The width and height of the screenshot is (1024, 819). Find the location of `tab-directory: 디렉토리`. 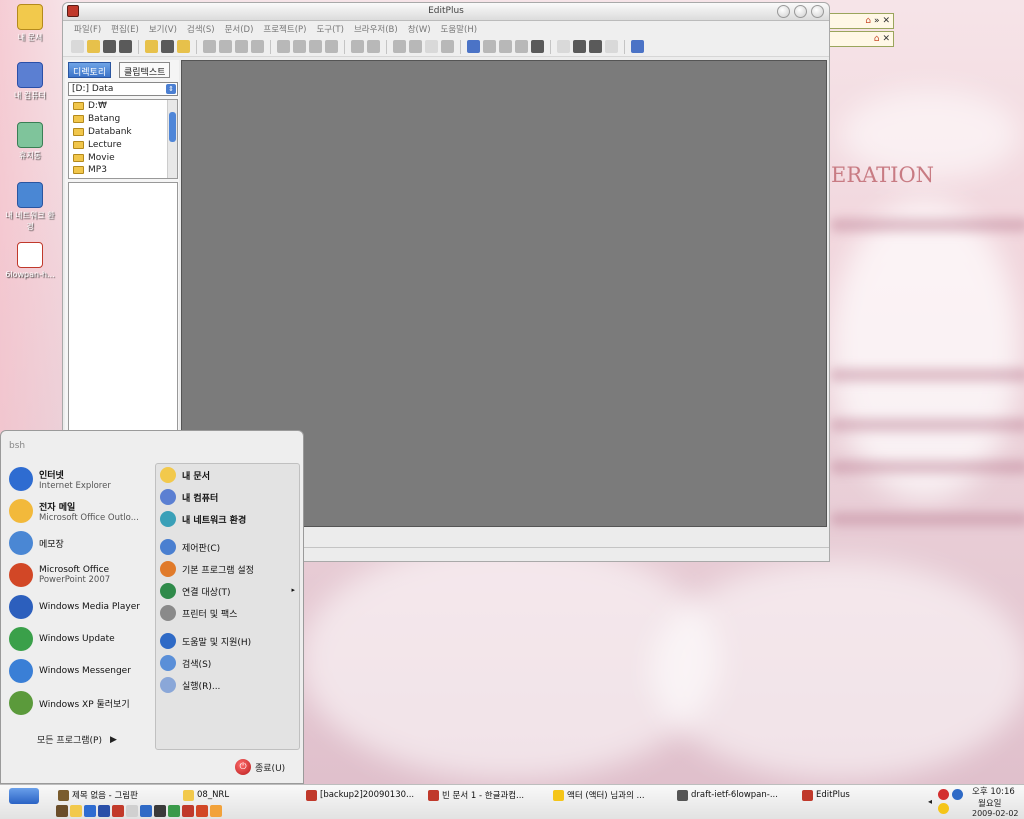

tab-directory: 디렉토리 is located at coordinates (90, 70).